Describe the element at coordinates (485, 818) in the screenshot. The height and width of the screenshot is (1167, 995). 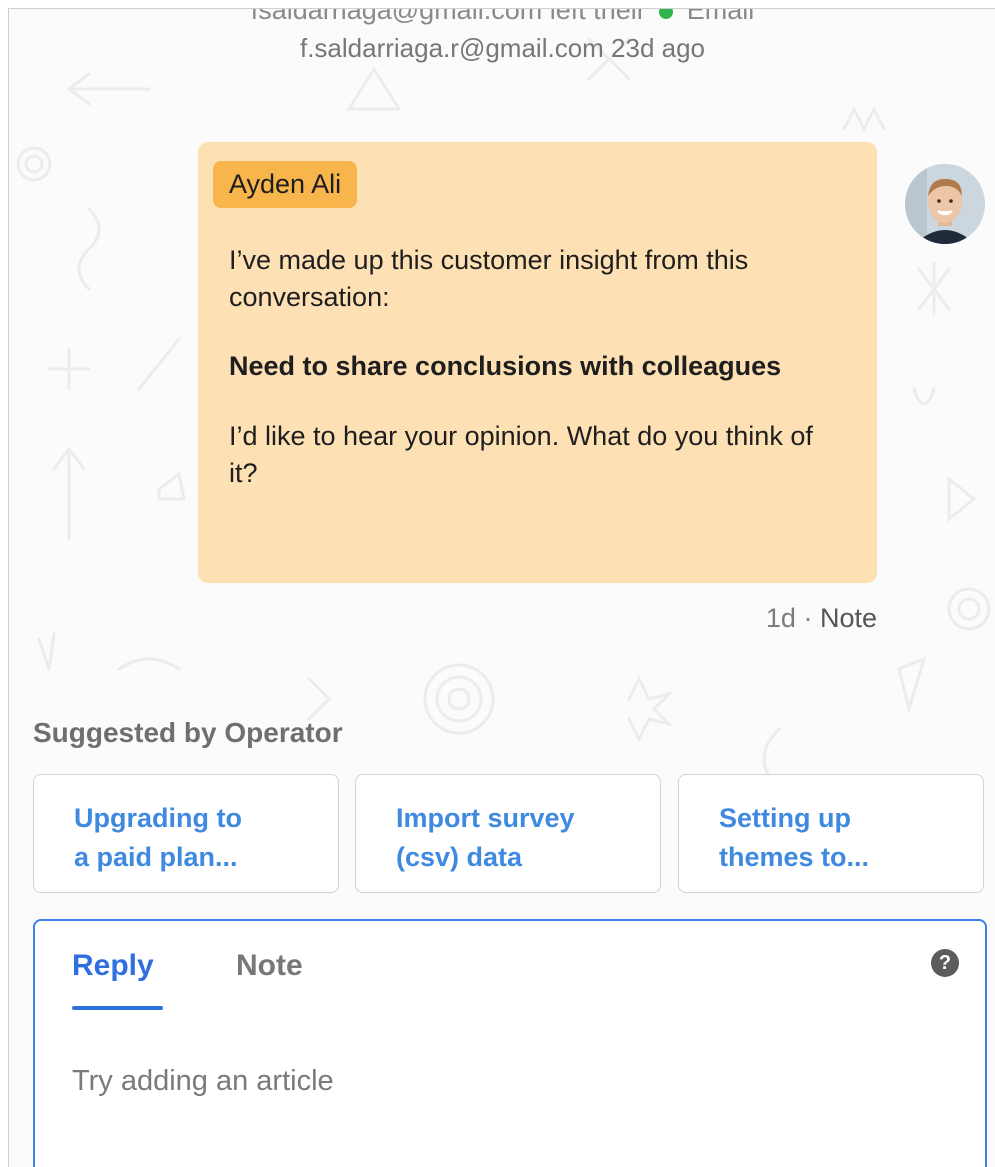
I see `suggestion-line-1: Import survey` at that location.